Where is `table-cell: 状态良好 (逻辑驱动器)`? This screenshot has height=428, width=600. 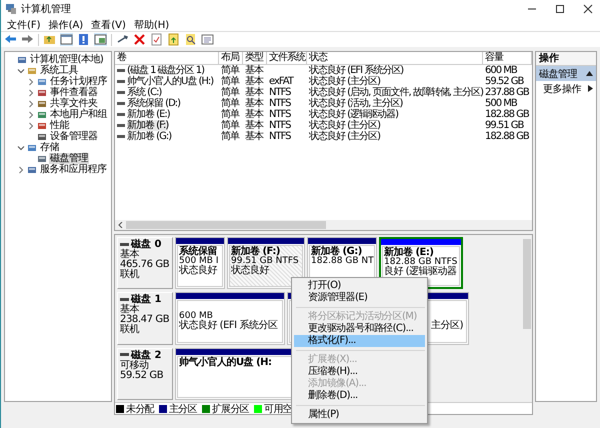 table-cell: 状态良好 (逻辑驱动器) is located at coordinates (353, 114).